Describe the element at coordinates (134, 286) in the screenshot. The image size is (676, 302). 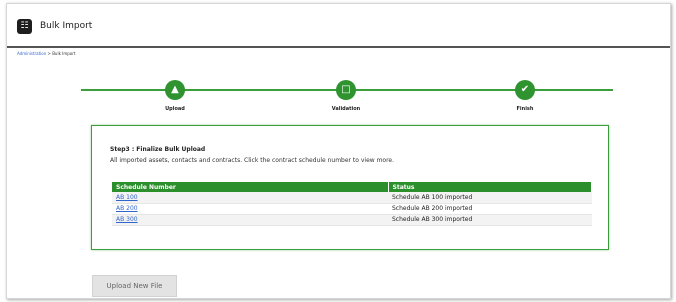
I see `upload-new-file-button: Upload New File` at that location.